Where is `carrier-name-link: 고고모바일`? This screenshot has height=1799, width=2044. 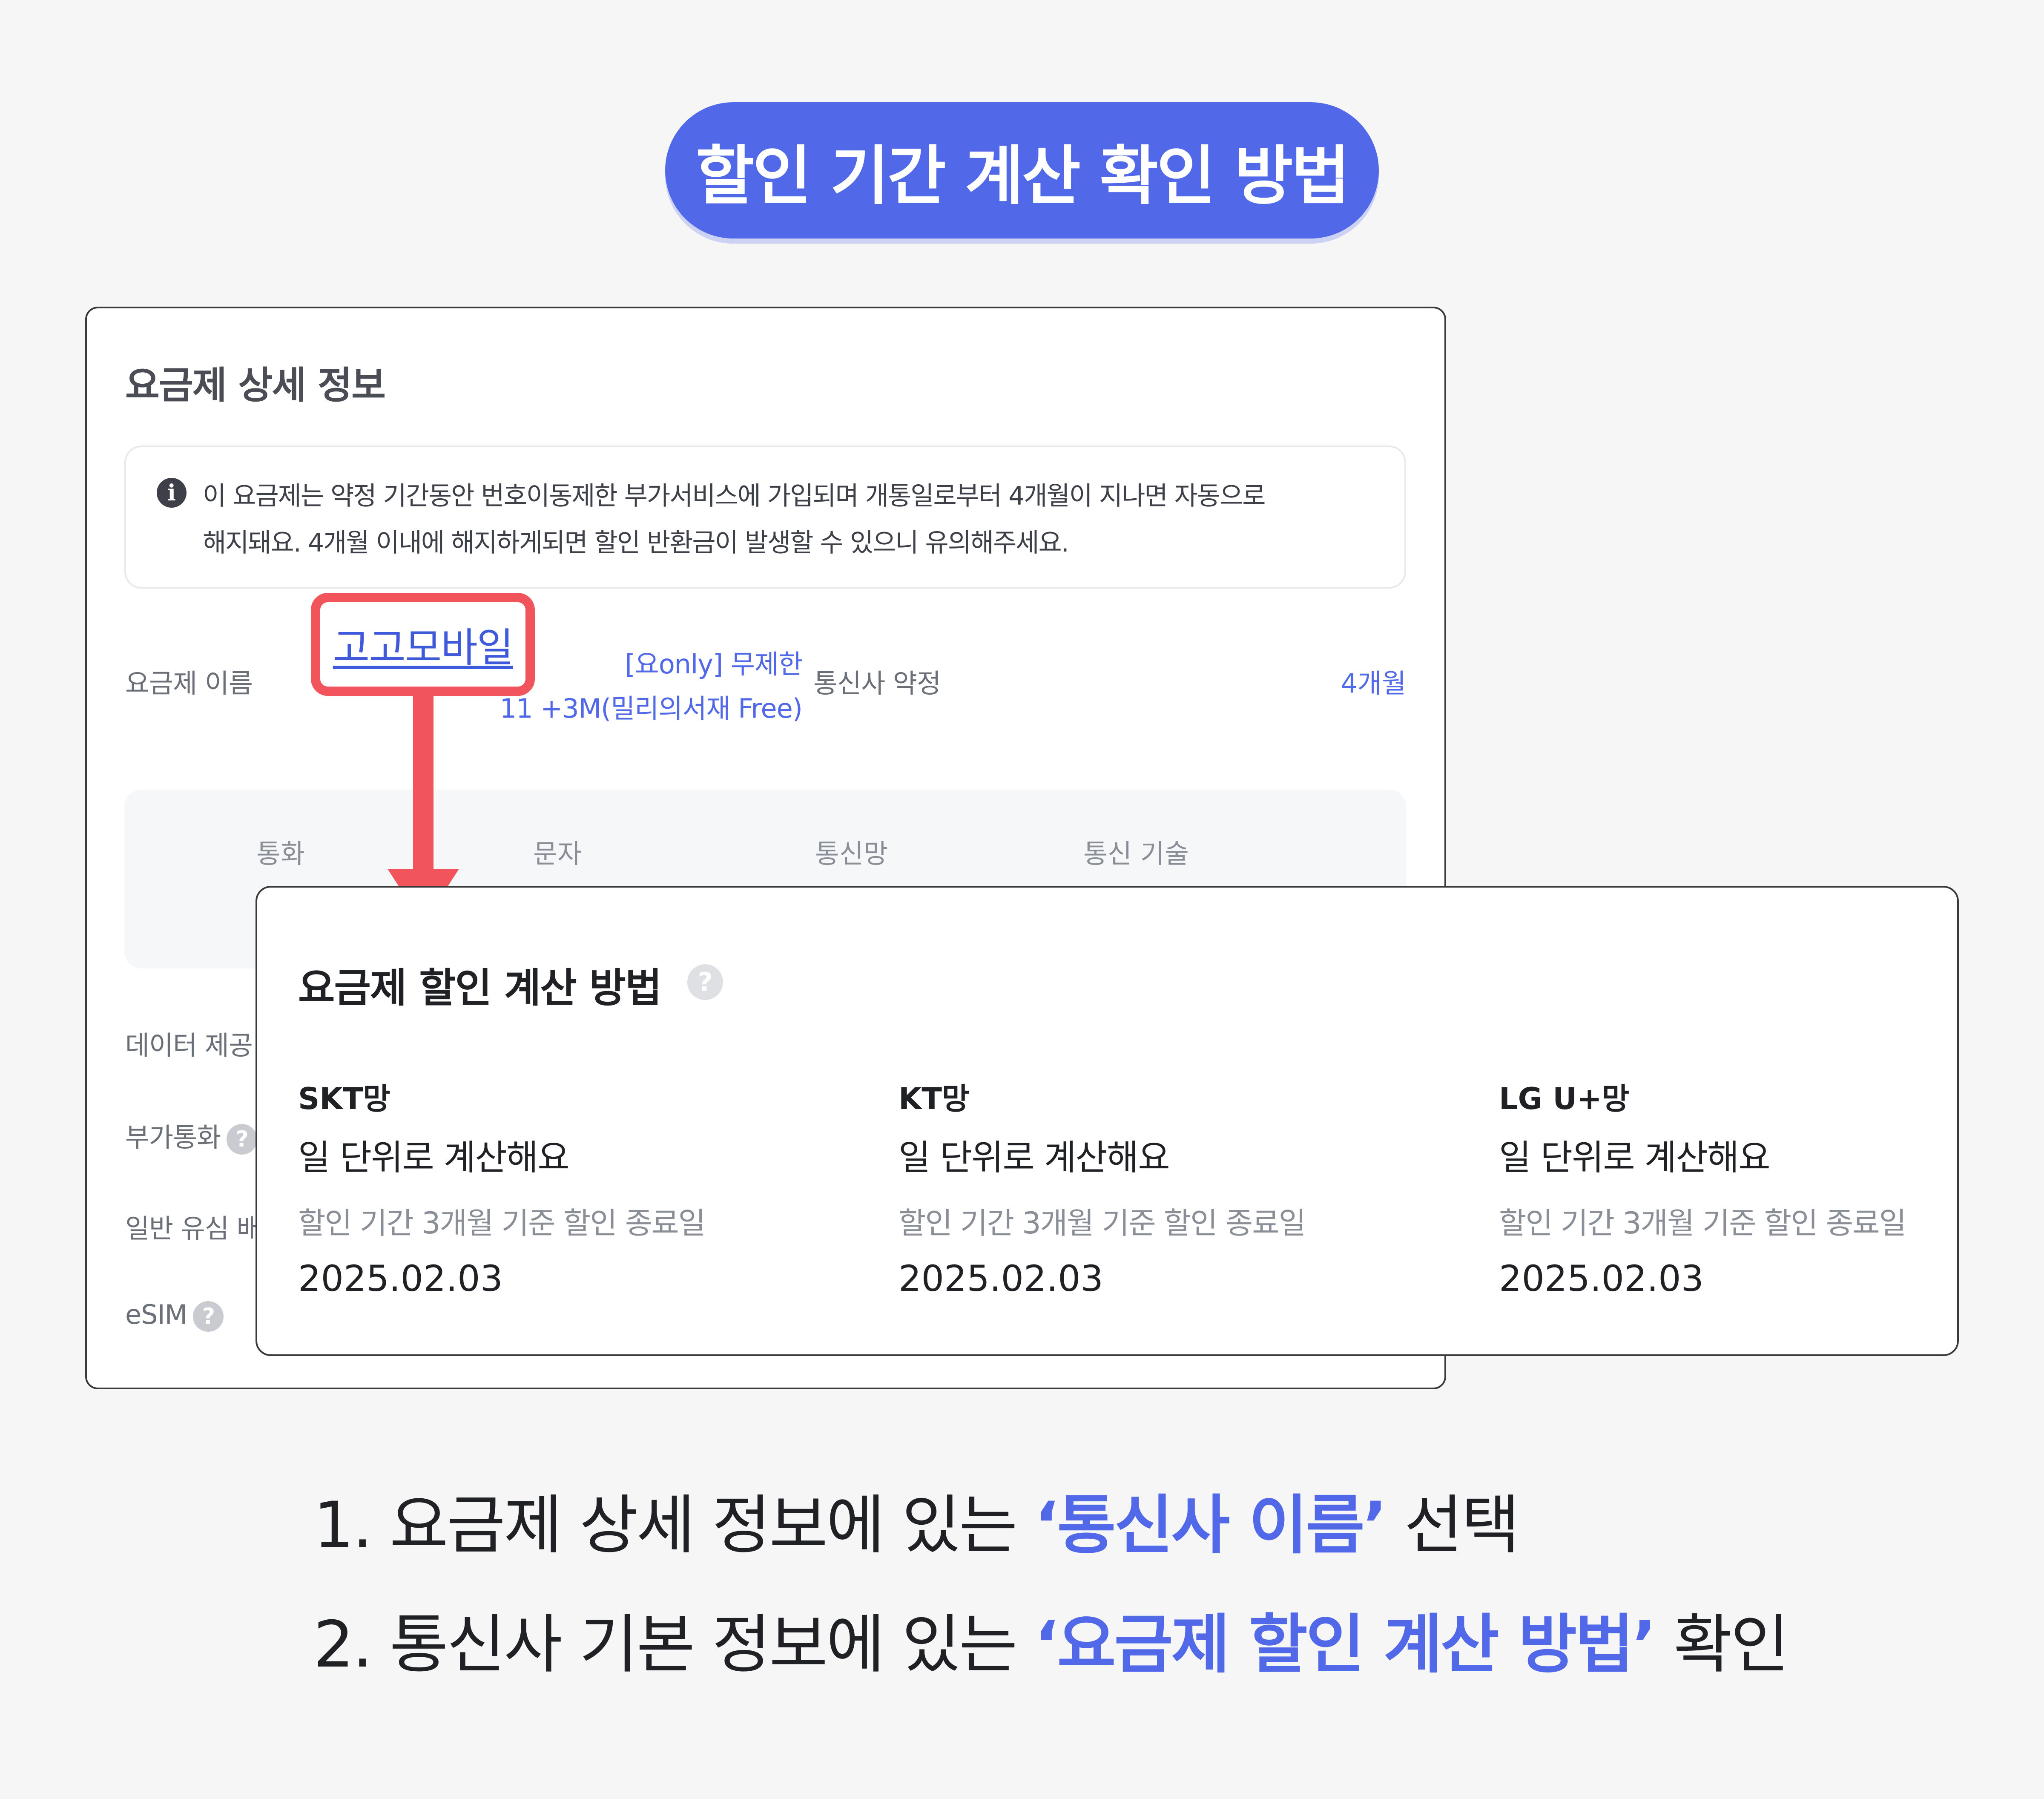 carrier-name-link: 고고모바일 is located at coordinates (423, 644).